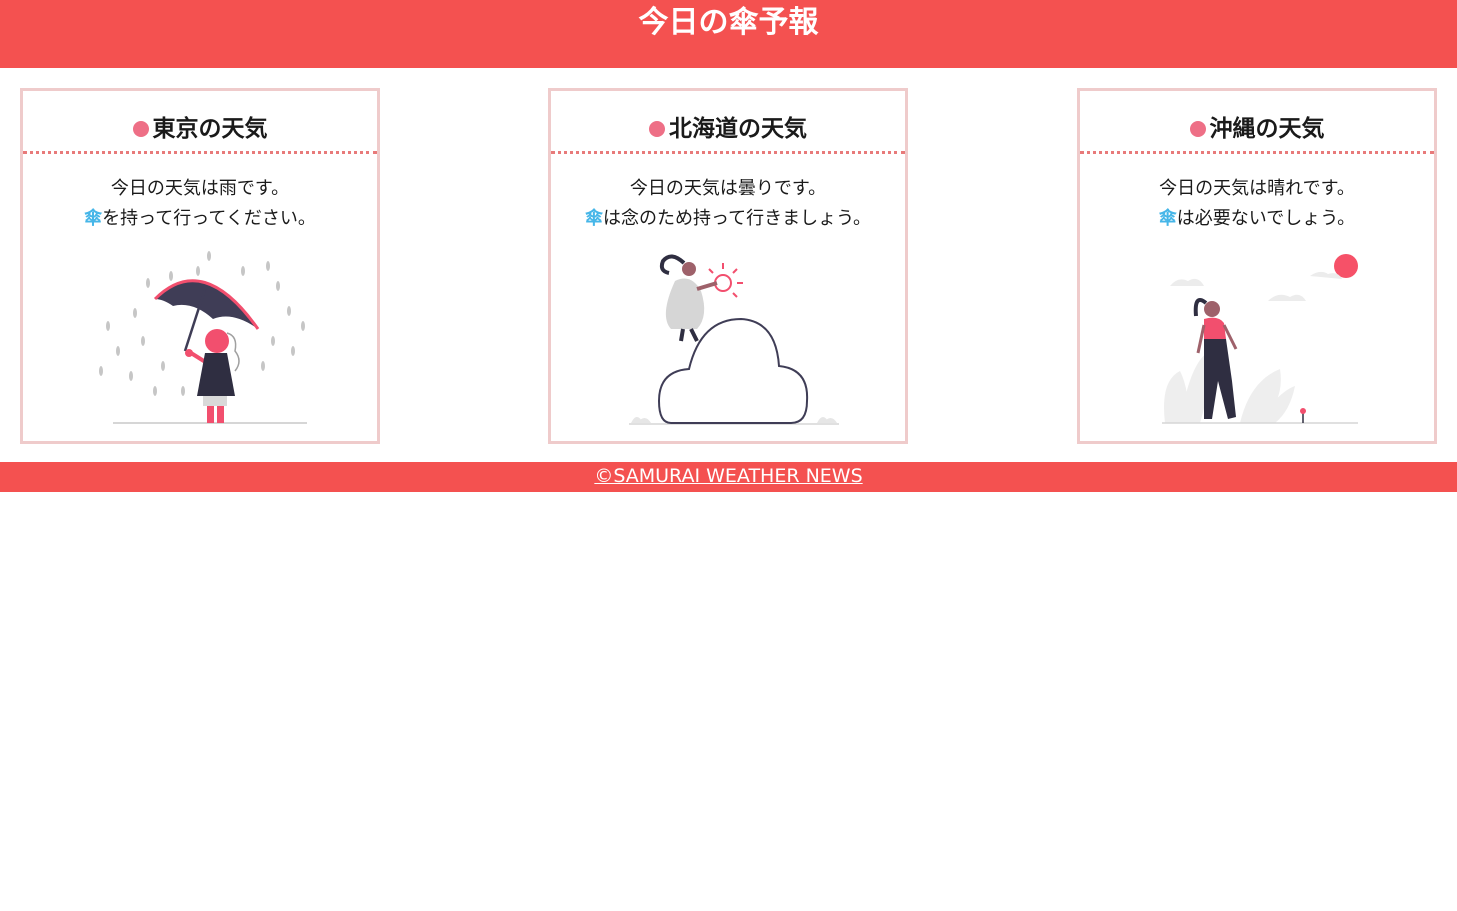  I want to click on page-title: 今日の傘予報, so click(728, 22).